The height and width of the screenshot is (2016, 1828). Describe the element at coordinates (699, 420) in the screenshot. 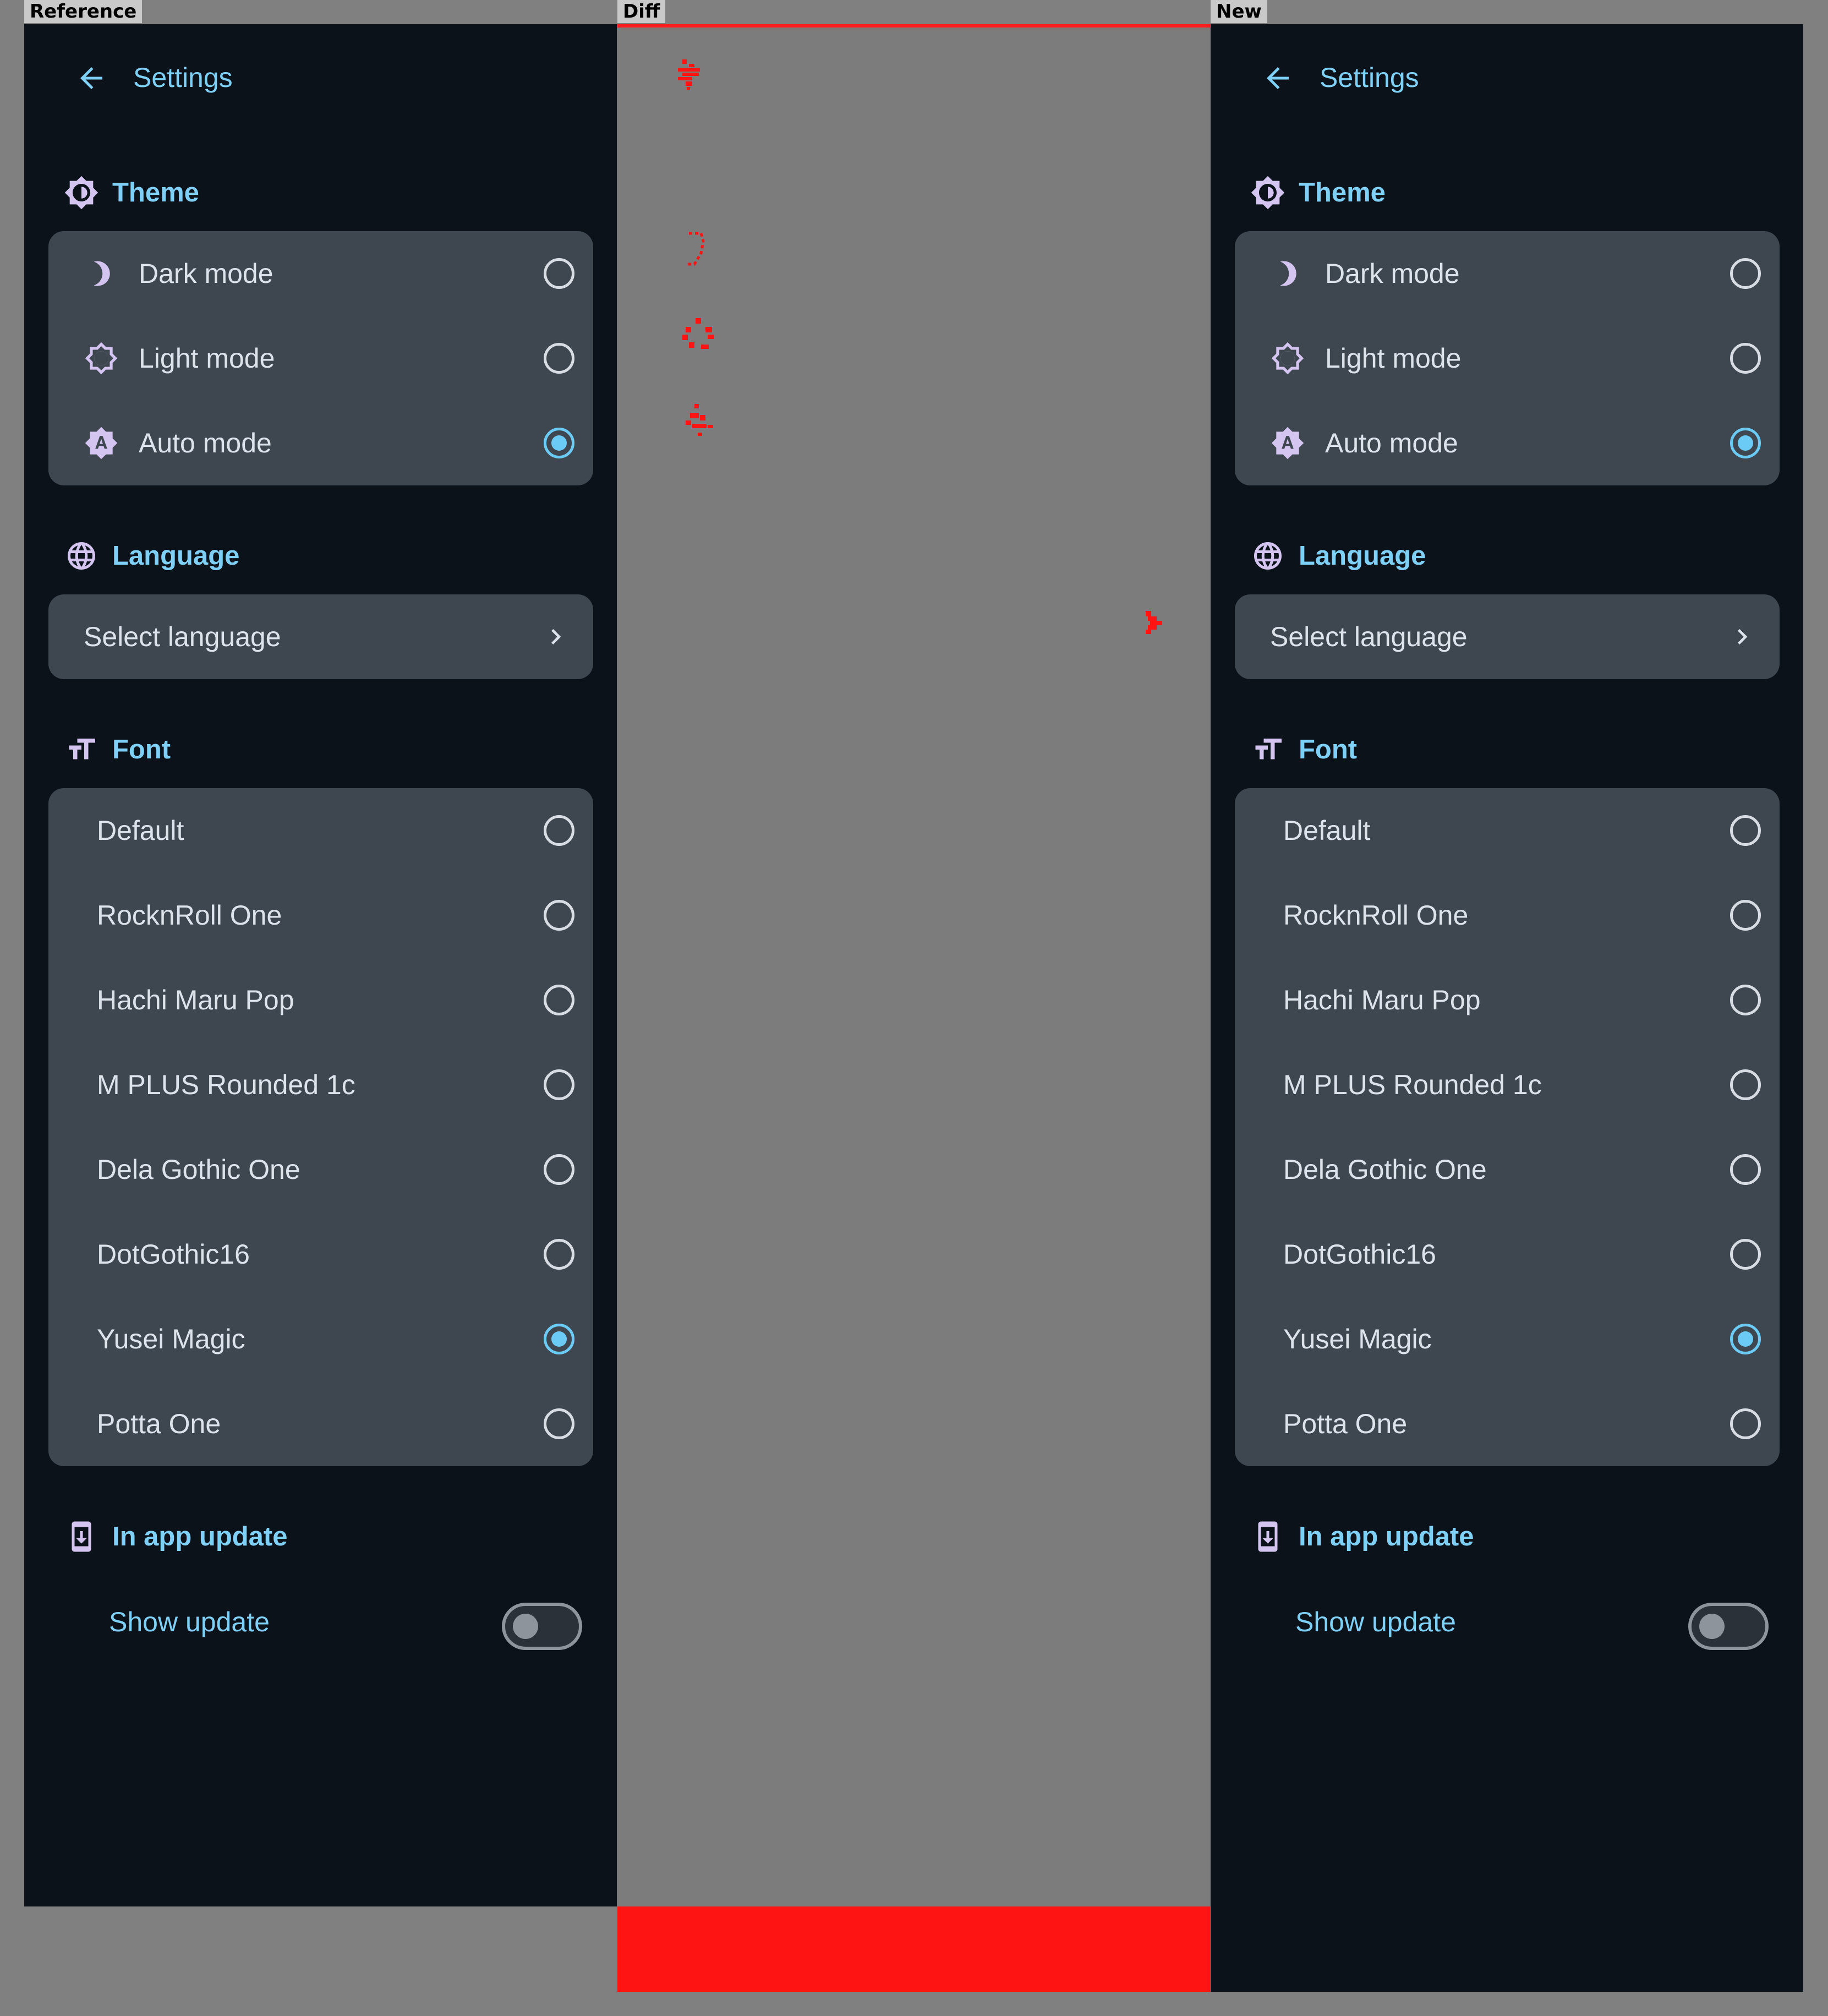

I see `diff-mark-auto-icon` at that location.